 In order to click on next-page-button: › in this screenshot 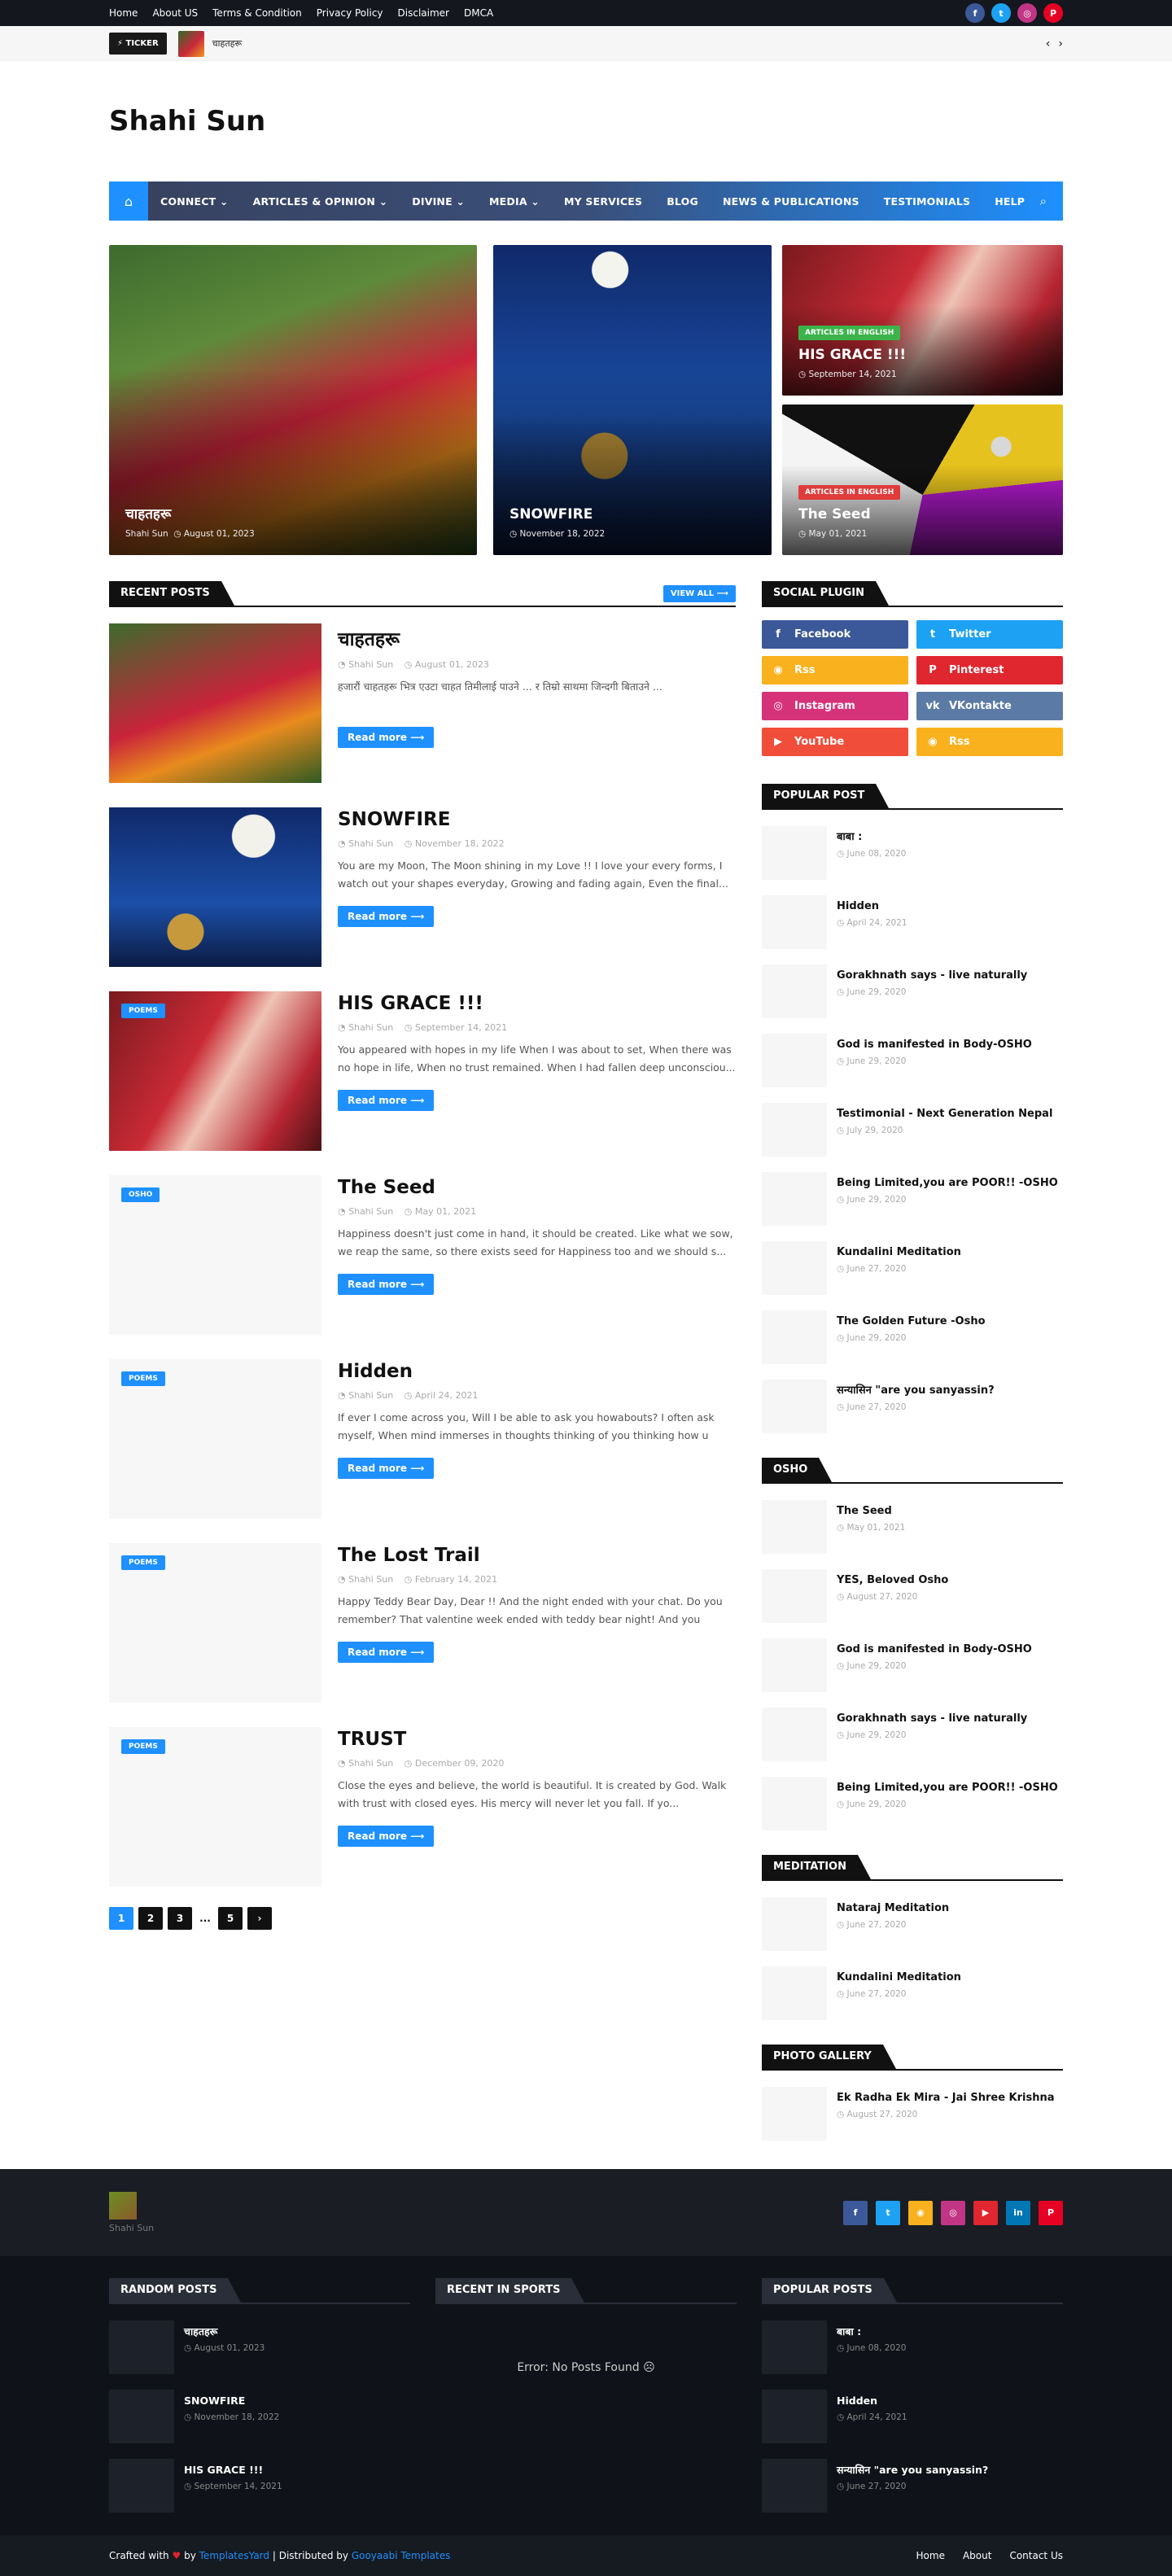, I will do `click(259, 1918)`.